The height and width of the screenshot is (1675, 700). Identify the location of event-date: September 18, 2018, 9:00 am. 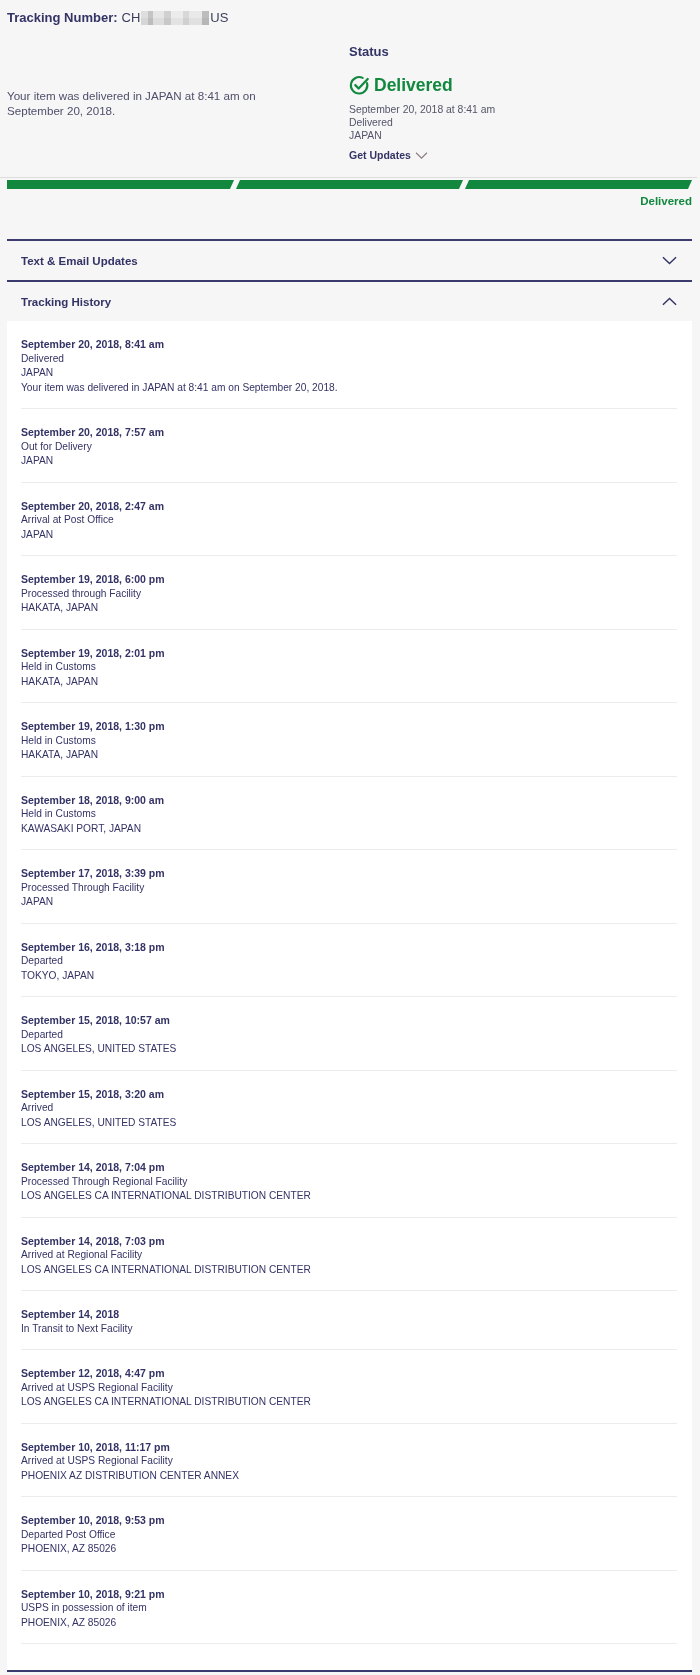
(92, 799).